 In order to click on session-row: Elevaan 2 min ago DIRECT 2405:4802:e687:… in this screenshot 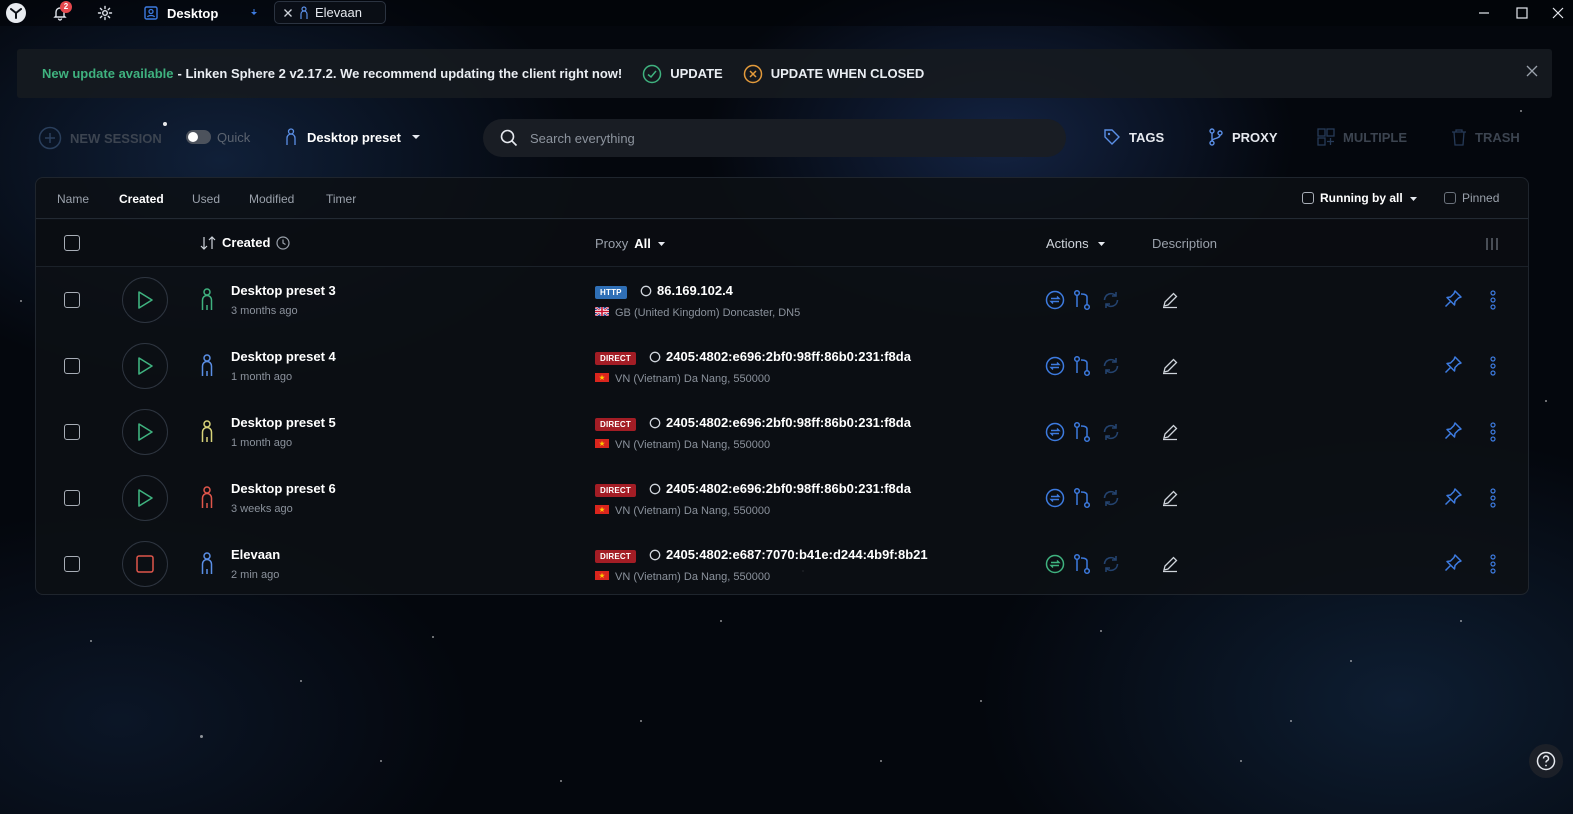, I will do `click(782, 564)`.